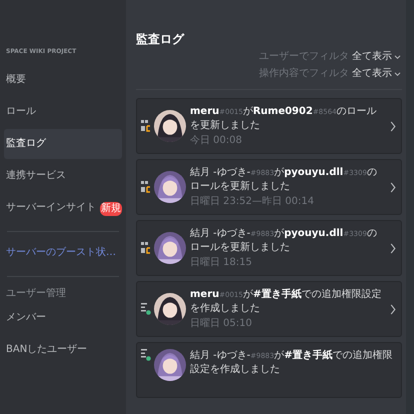 This screenshot has height=414, width=414. I want to click on sidebar-item: 監査ログ, so click(63, 144).